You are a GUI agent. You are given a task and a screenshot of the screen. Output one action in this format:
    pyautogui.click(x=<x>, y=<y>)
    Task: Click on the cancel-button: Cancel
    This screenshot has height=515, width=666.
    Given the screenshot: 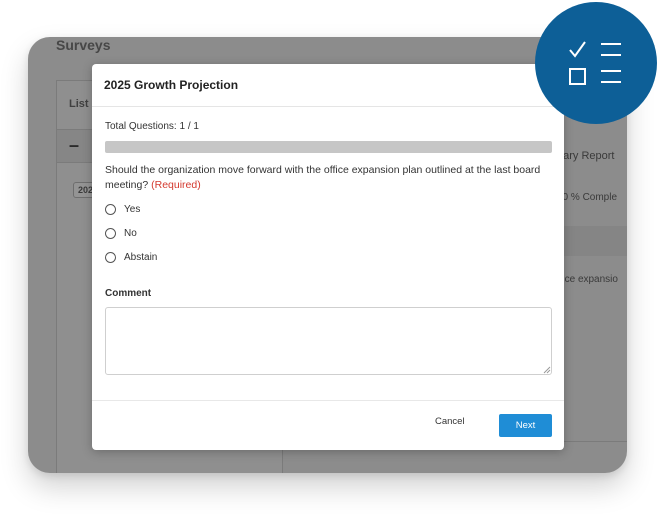 What is the action you would take?
    pyautogui.click(x=450, y=421)
    